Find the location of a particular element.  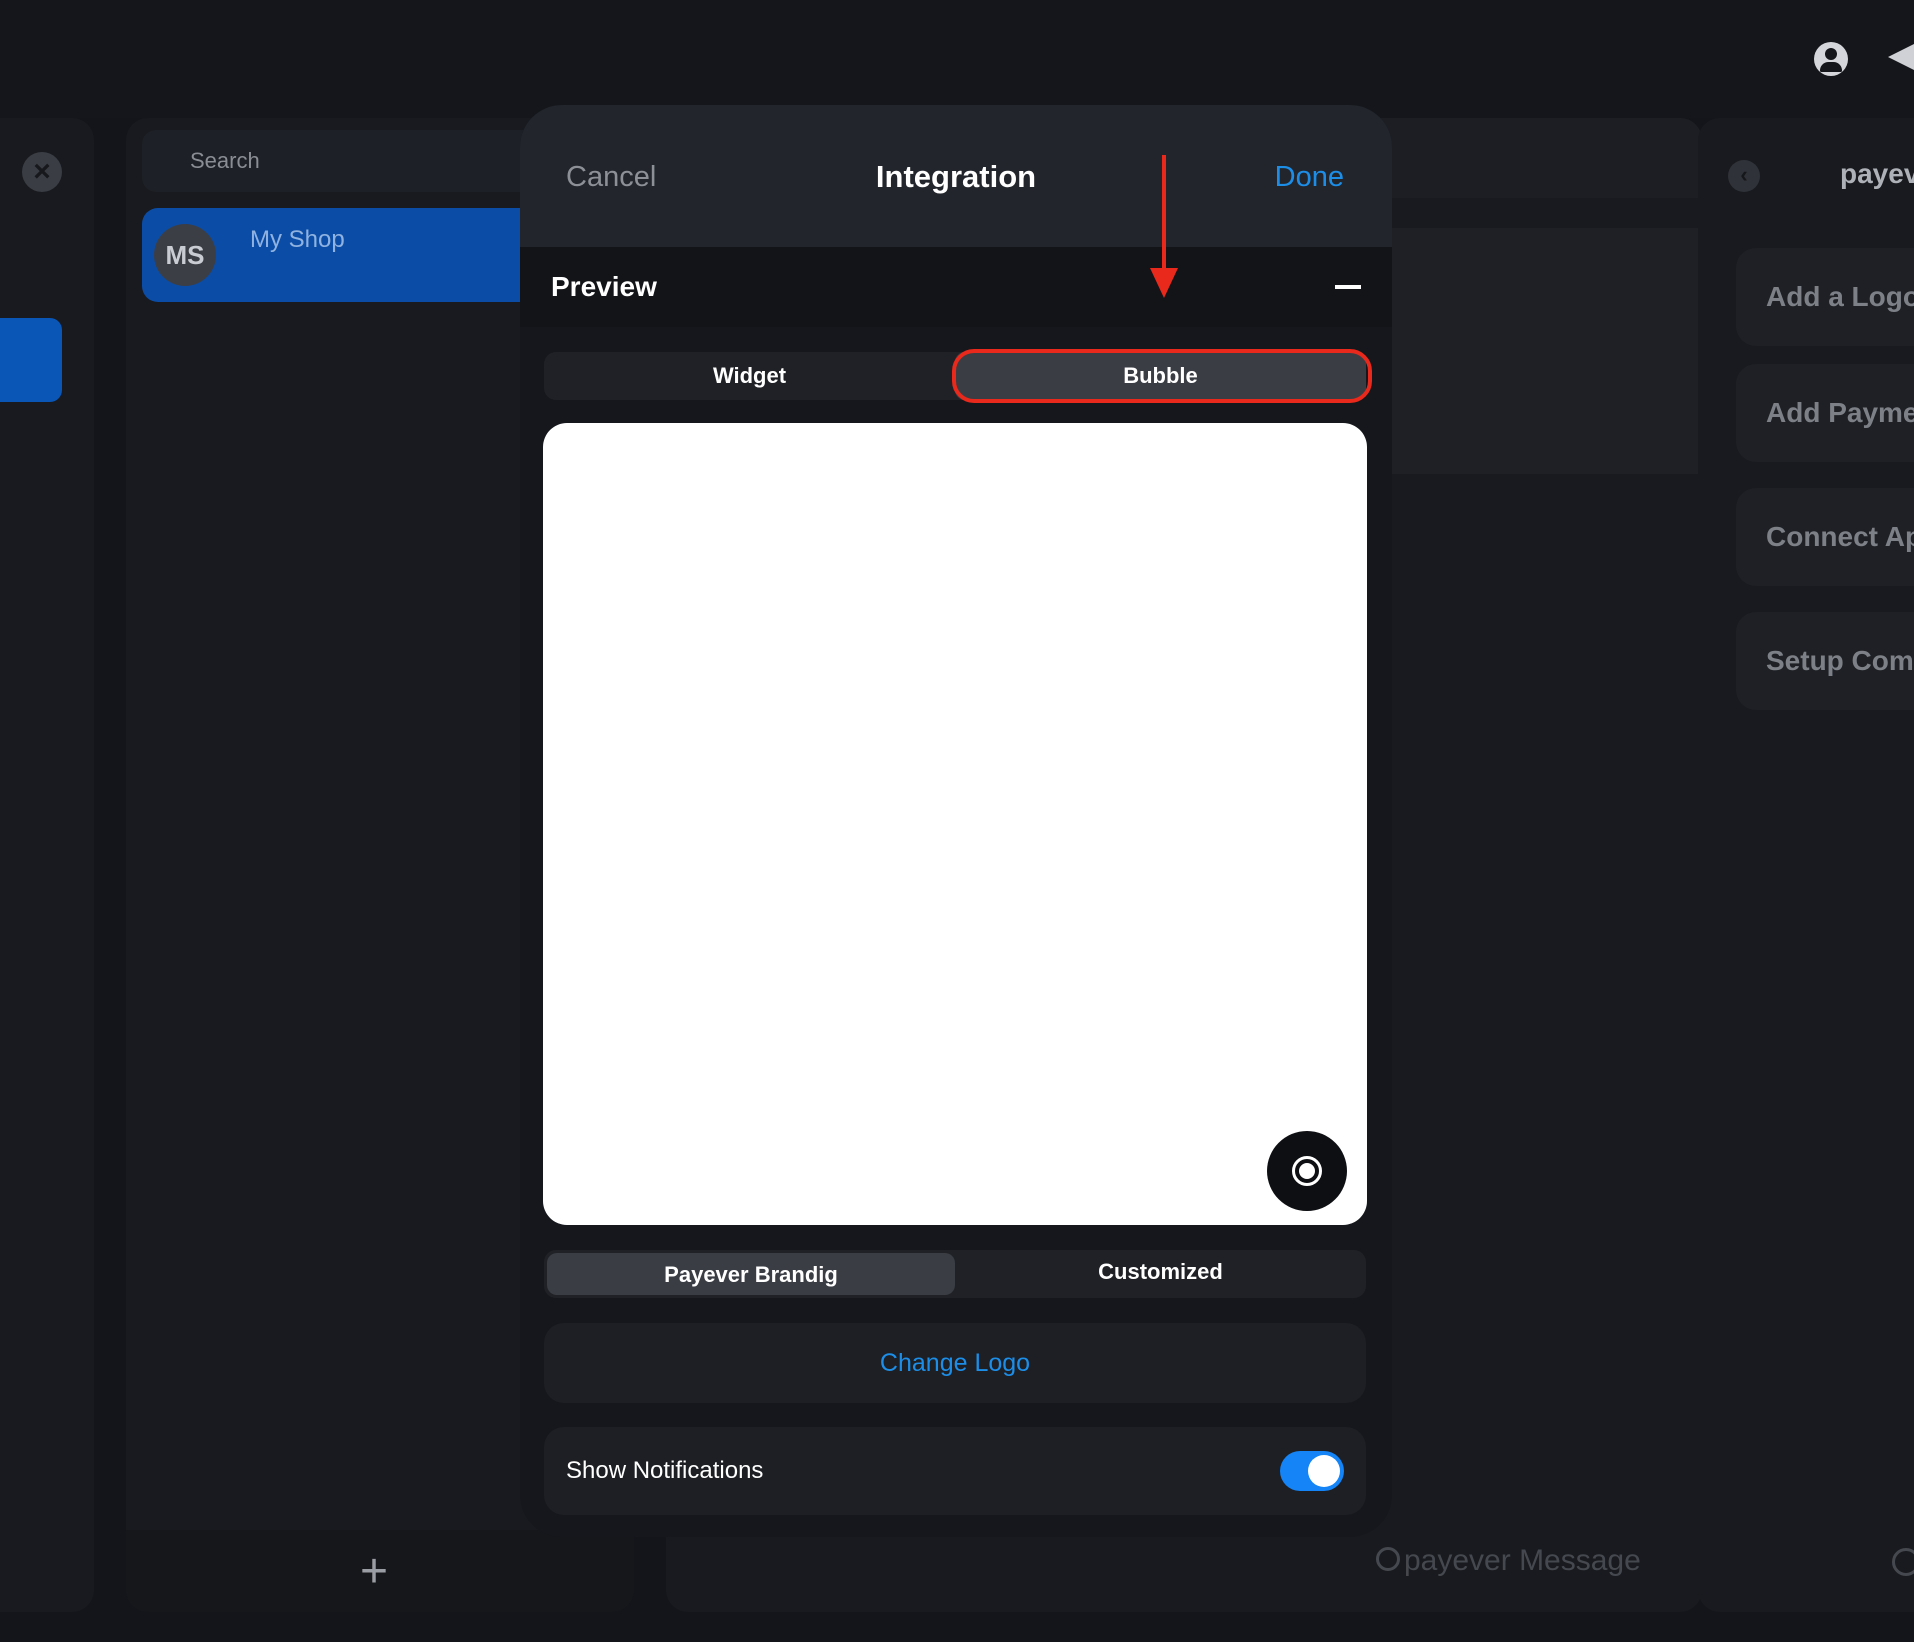

user-icon is located at coordinates (1831, 59).